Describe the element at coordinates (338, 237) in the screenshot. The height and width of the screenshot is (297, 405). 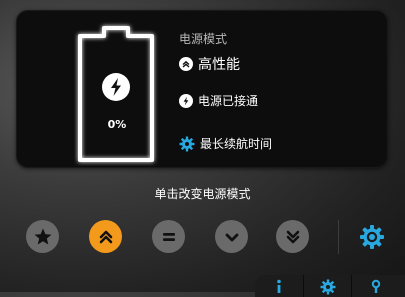
I see `divider` at that location.